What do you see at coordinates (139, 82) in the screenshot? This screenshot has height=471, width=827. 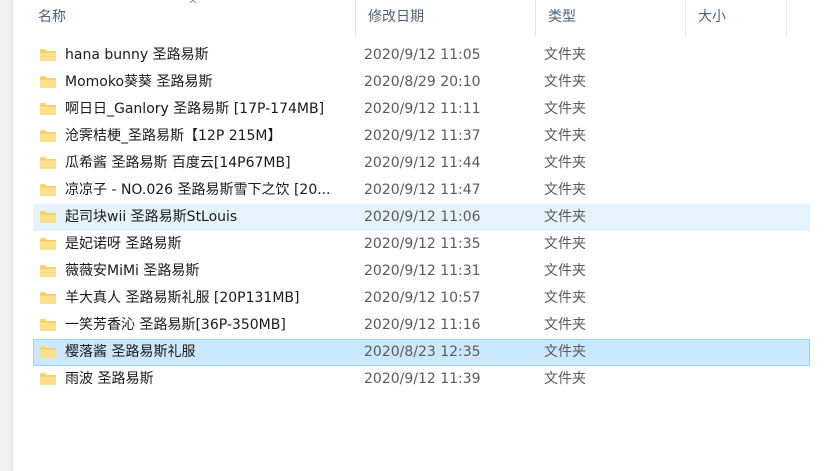 I see `file-name: Momoko葵葵 圣路易斯` at bounding box center [139, 82].